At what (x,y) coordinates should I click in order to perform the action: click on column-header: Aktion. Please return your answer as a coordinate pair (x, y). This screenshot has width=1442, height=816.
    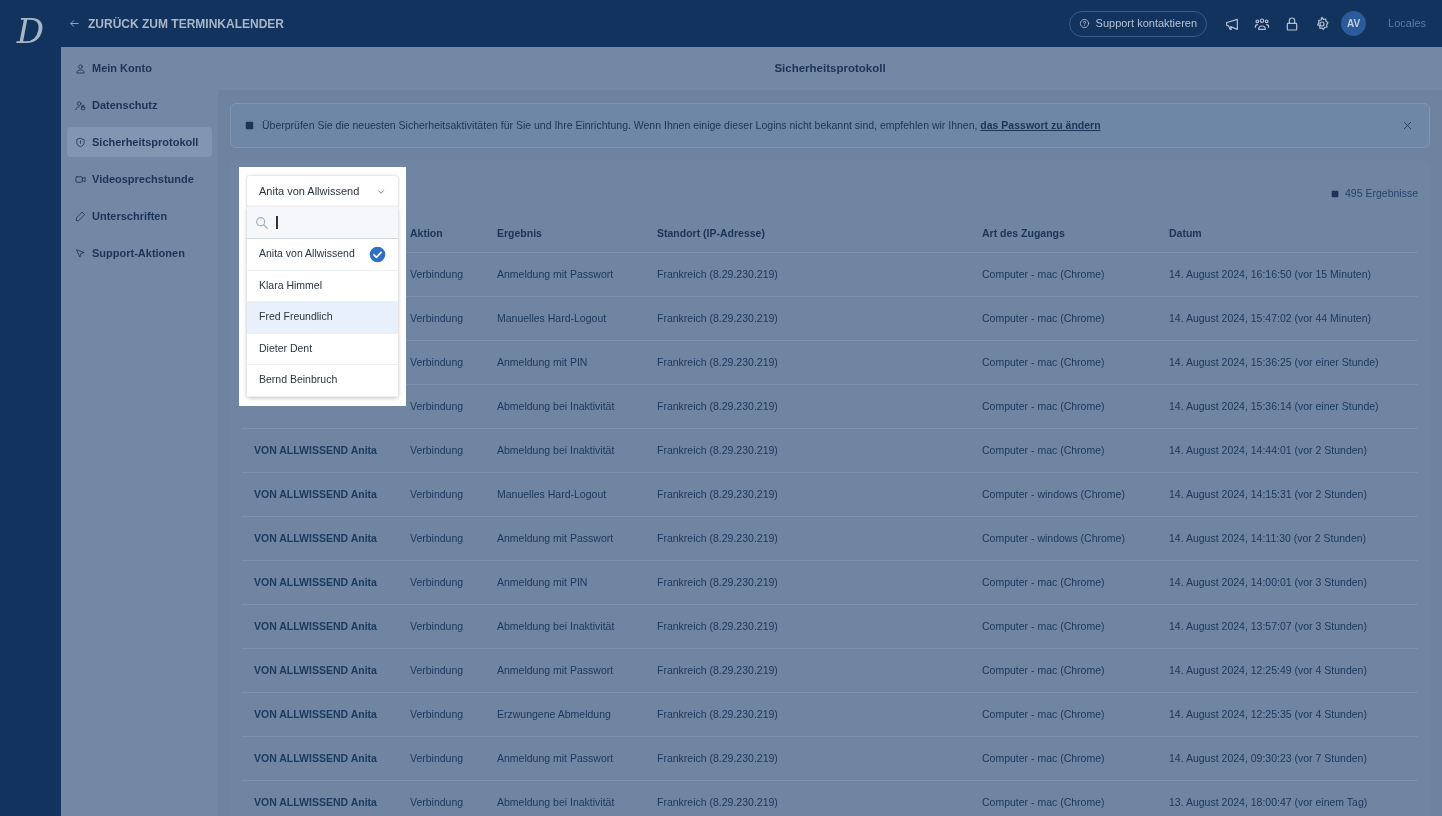
    Looking at the image, I should click on (427, 234).